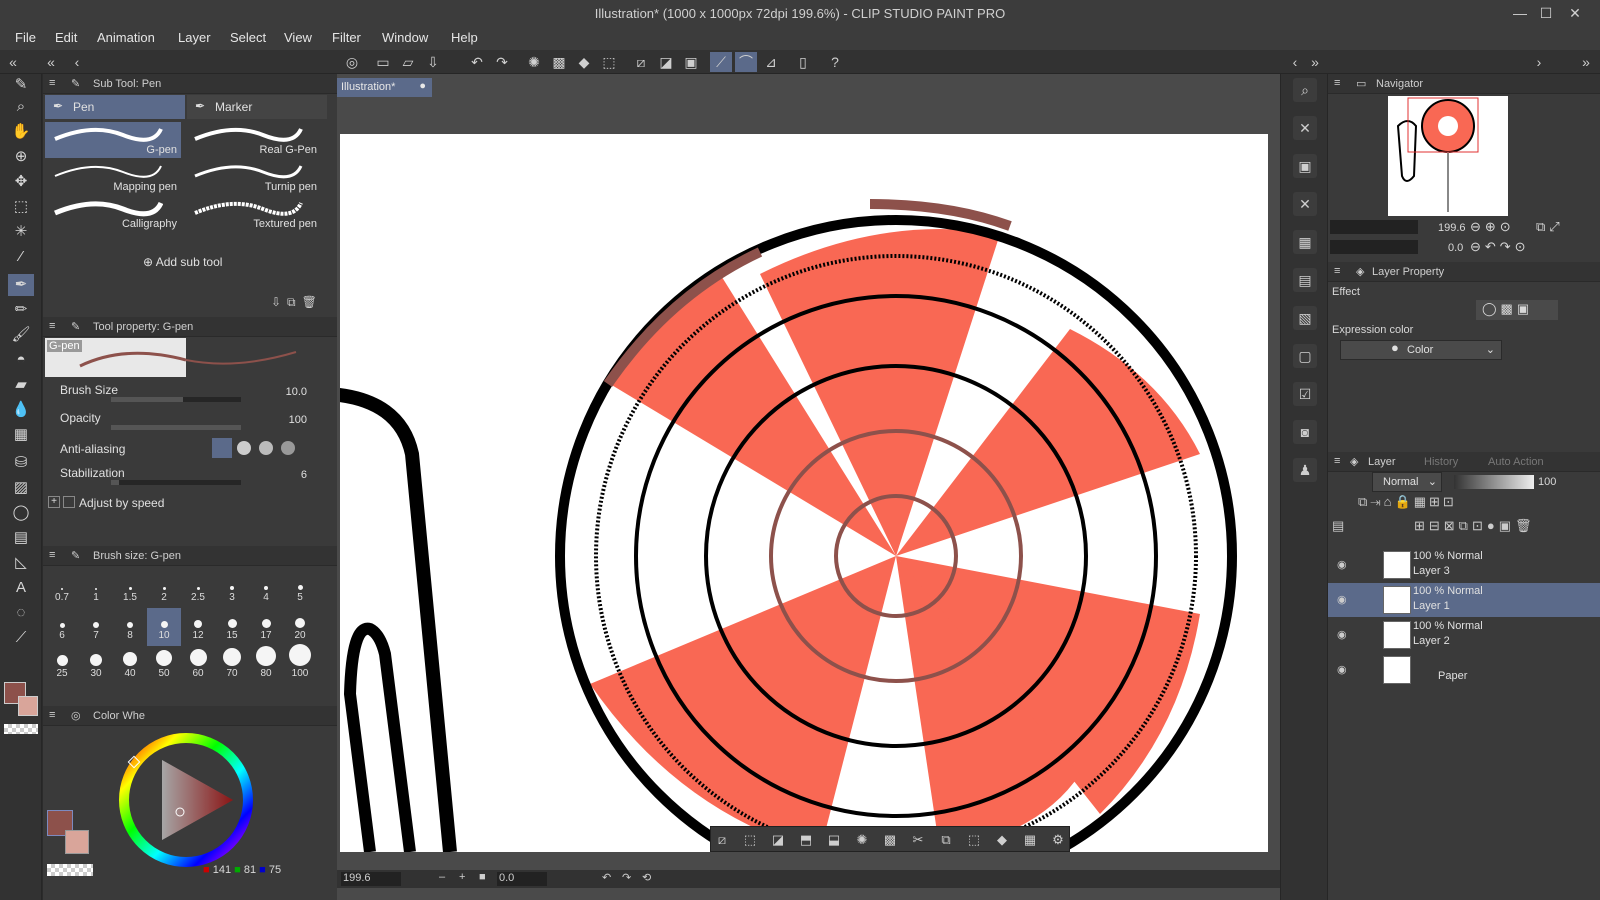  Describe the element at coordinates (433, 62) in the screenshot. I see `save-icon: ⇩` at that location.